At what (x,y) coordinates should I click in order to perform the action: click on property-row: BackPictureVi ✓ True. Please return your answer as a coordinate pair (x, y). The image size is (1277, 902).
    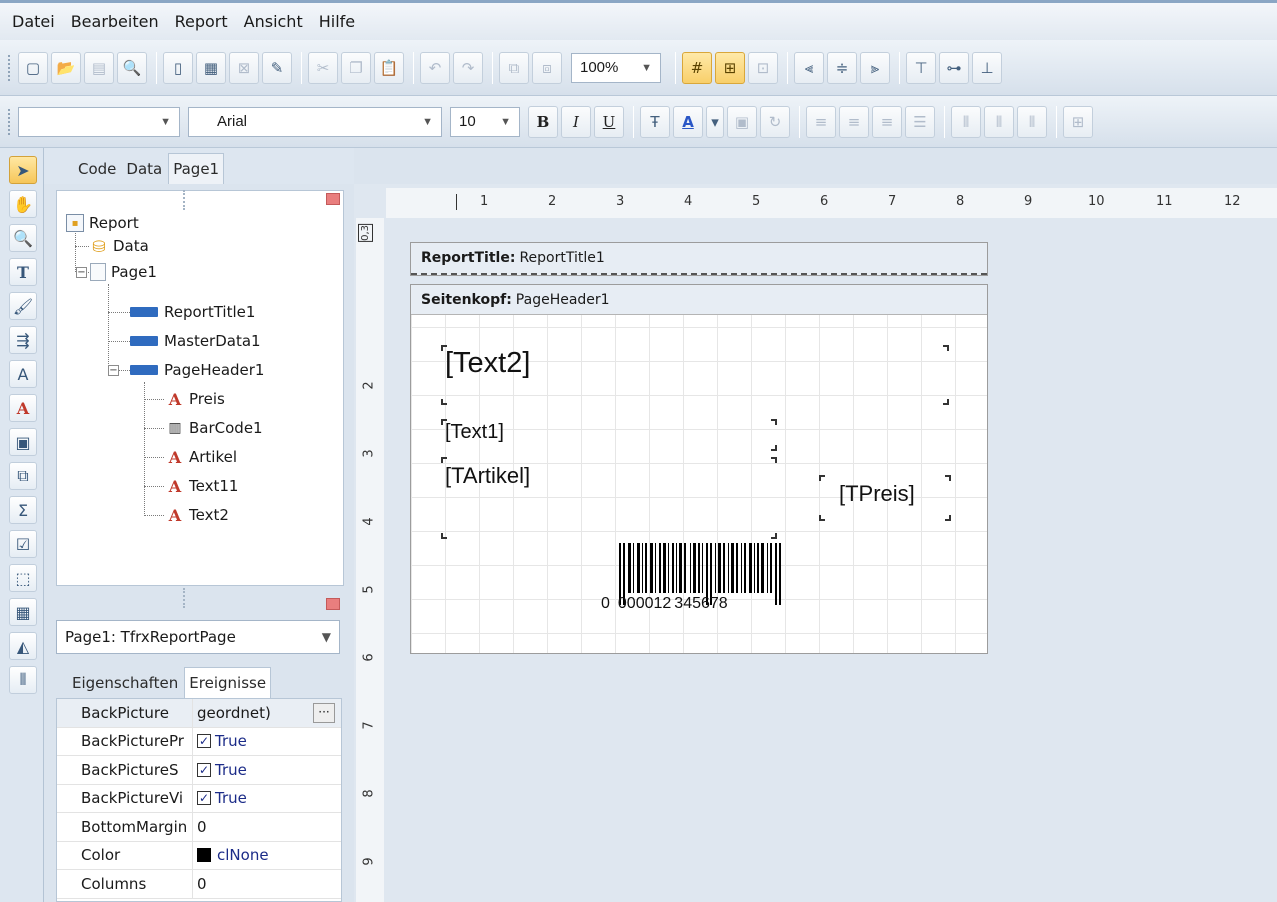
    Looking at the image, I should click on (199, 798).